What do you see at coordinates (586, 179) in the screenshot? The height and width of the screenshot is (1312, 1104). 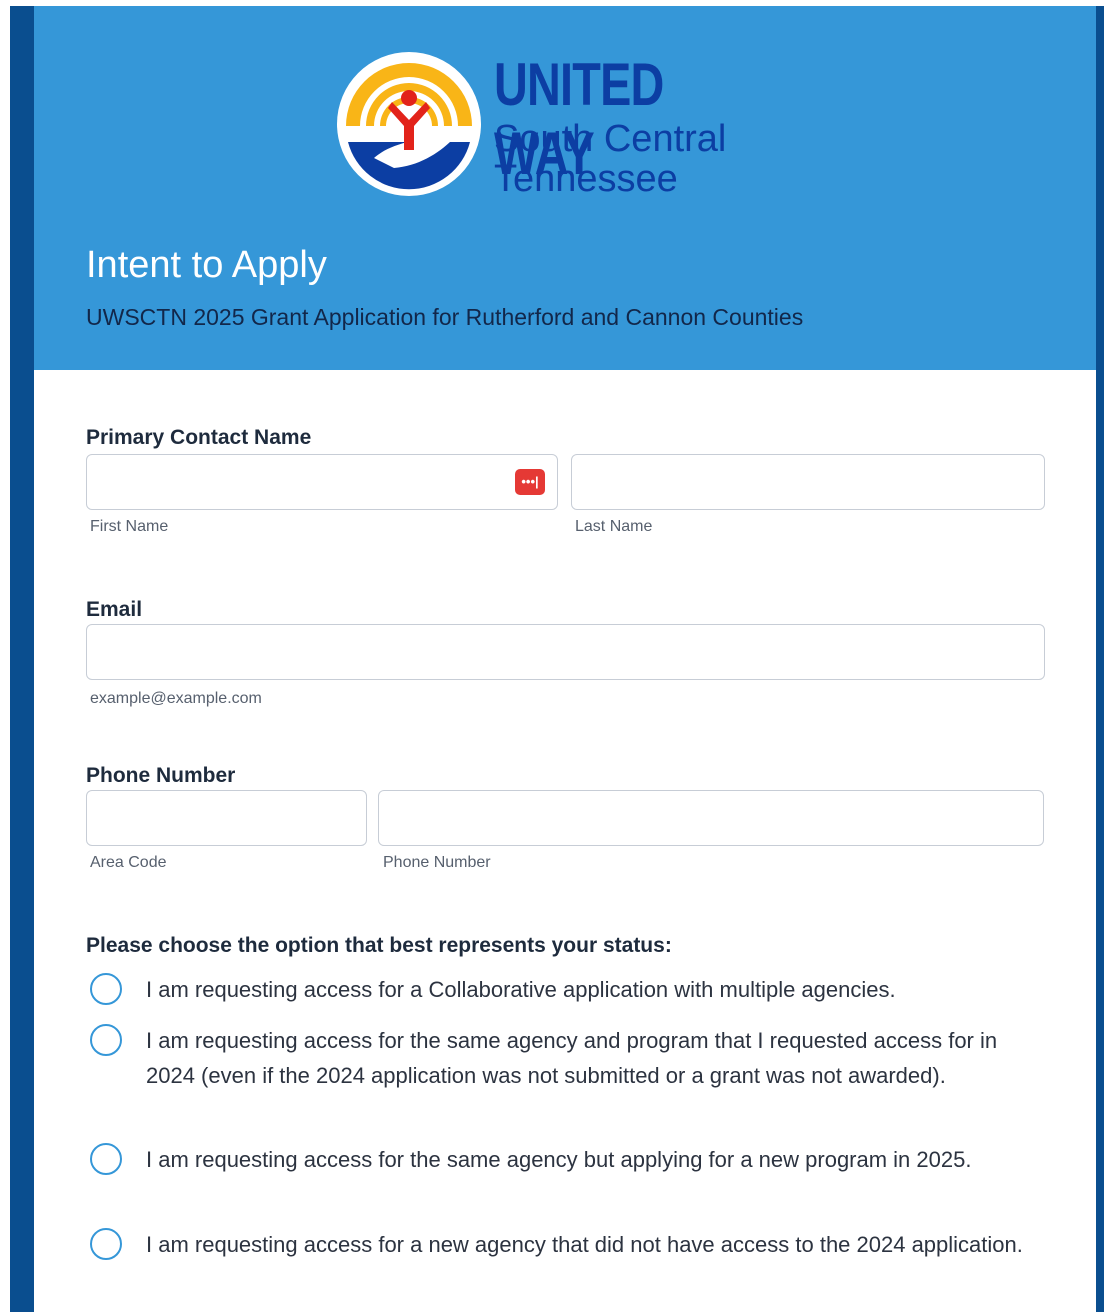 I see `logo-subtitle-2: Tennessee` at bounding box center [586, 179].